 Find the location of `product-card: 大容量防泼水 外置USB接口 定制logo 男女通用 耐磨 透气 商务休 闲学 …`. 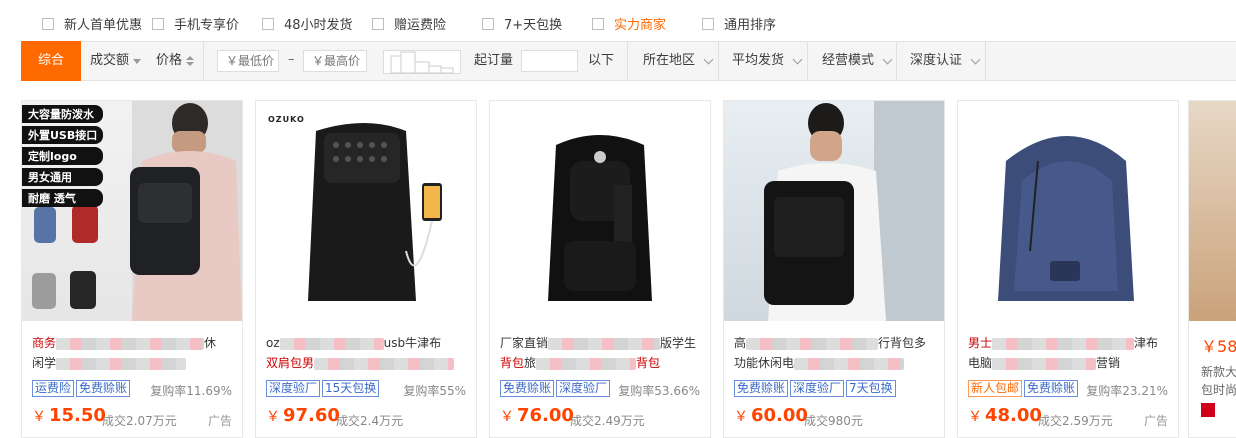

product-card: 大容量防泼水 外置USB接口 定制logo 男女通用 耐磨 透气 商务休 闲学 … is located at coordinates (132, 269).